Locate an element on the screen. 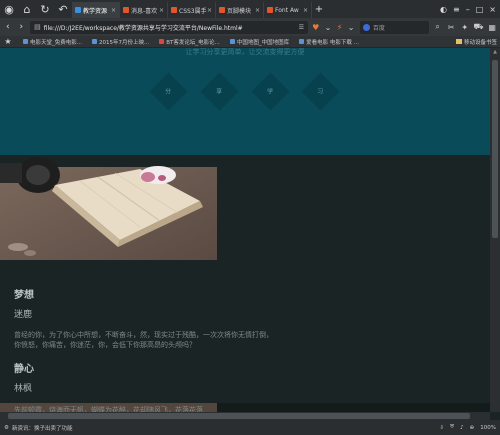 The height and width of the screenshot is (435, 500). shield-icon: ⛨ is located at coordinates (452, 427).